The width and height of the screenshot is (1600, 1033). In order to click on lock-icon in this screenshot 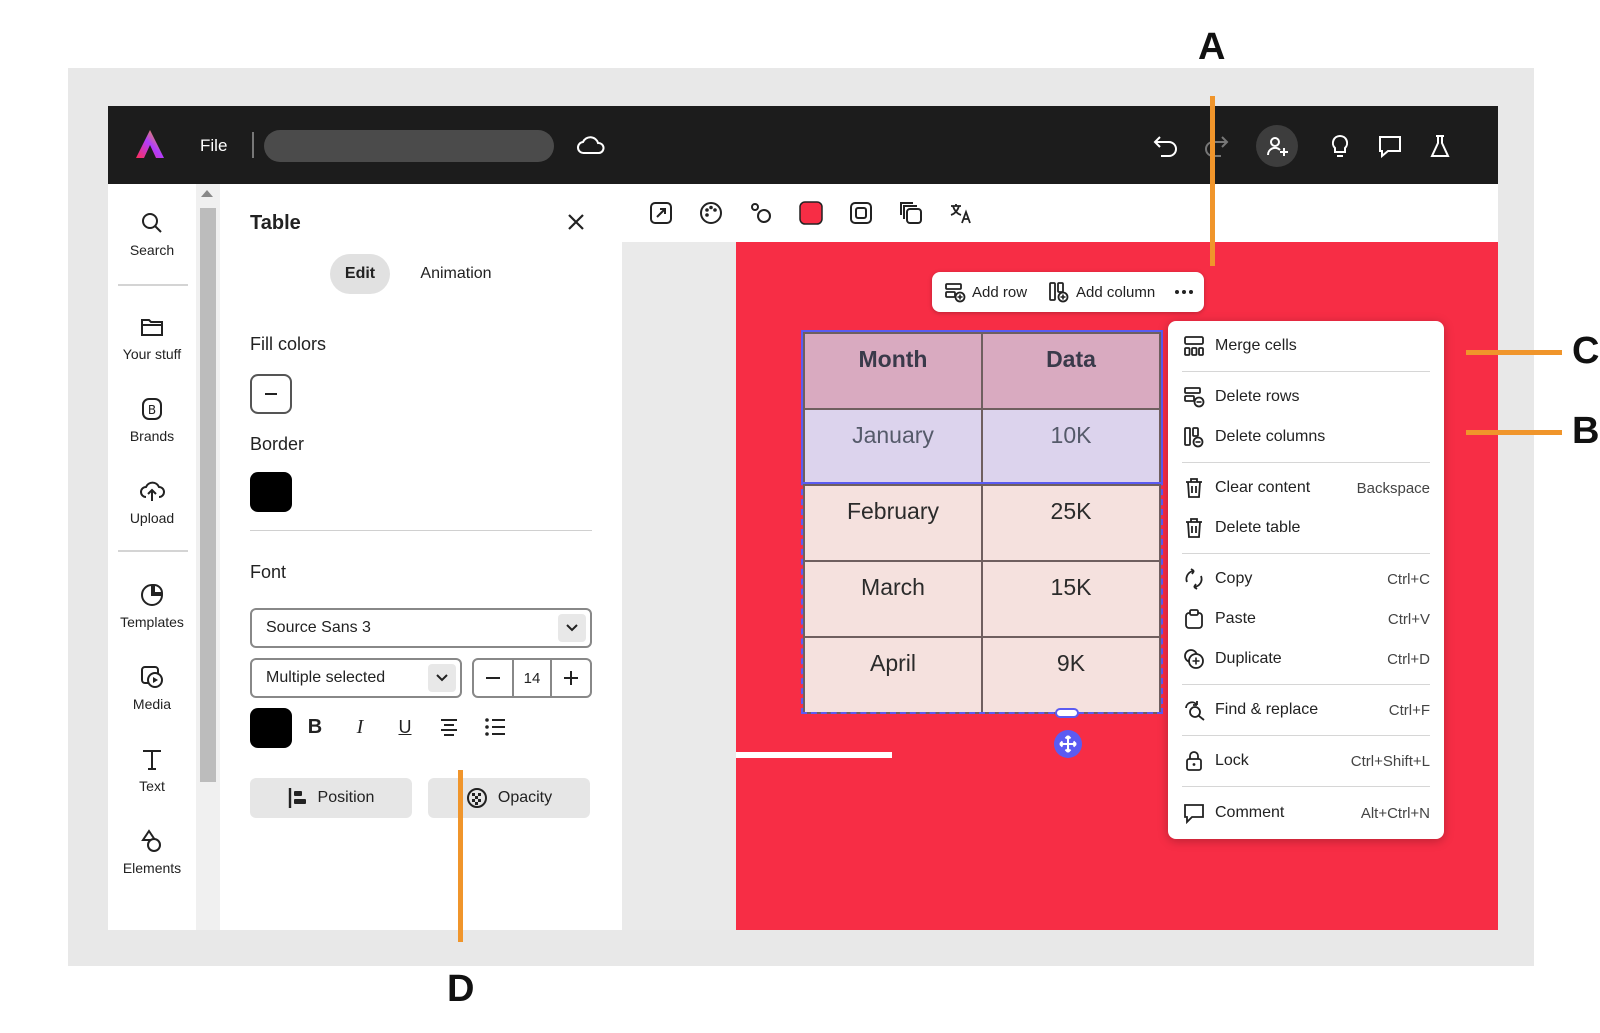, I will do `click(1194, 761)`.